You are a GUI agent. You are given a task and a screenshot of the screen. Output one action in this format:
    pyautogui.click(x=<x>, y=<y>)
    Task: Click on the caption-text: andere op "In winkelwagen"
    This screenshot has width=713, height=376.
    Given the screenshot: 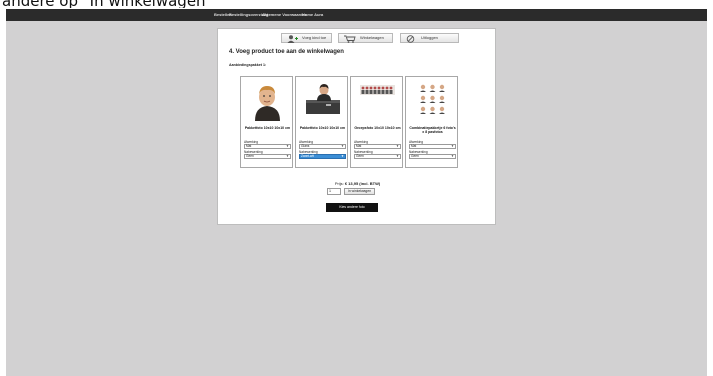 What is the action you would take?
    pyautogui.click(x=356, y=4)
    